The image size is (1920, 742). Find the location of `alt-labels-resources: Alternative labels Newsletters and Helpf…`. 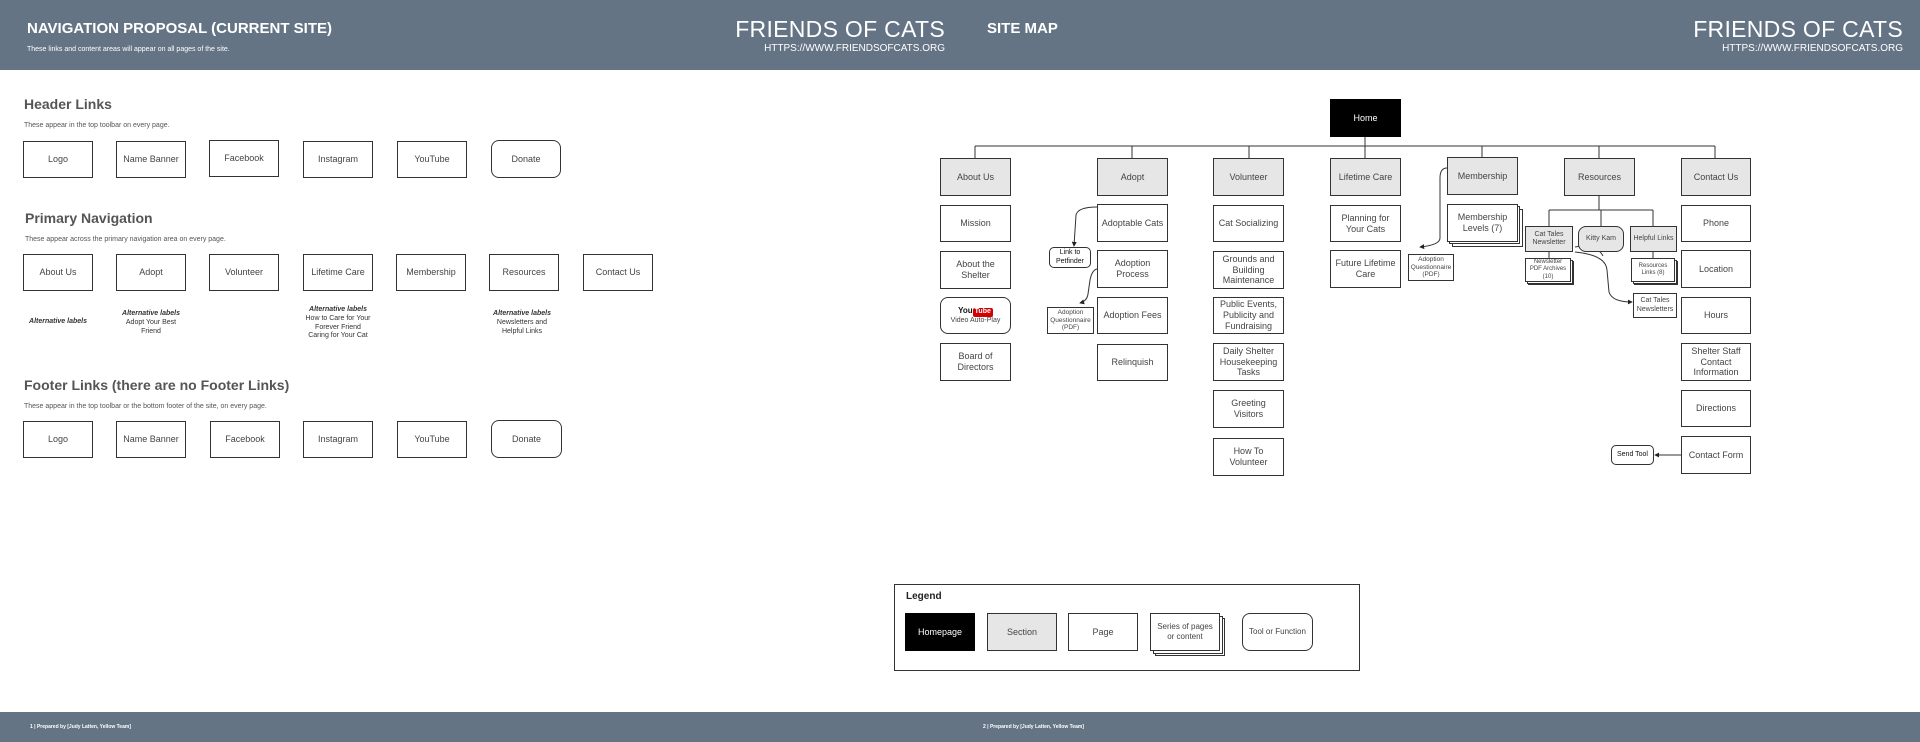

alt-labels-resources: Alternative labels Newsletters and Helpf… is located at coordinates (522, 323).